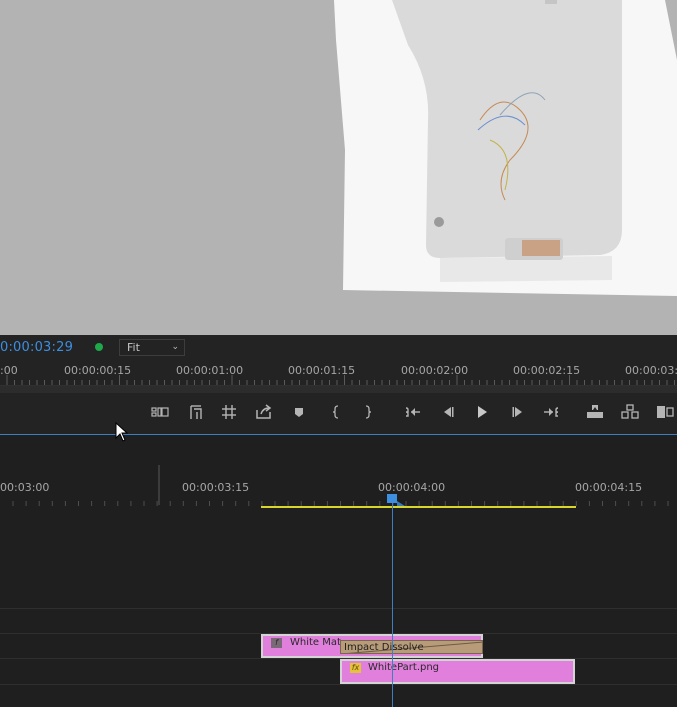 The image size is (677, 707). Describe the element at coordinates (392, 498) in the screenshot. I see `playhead-handle` at that location.